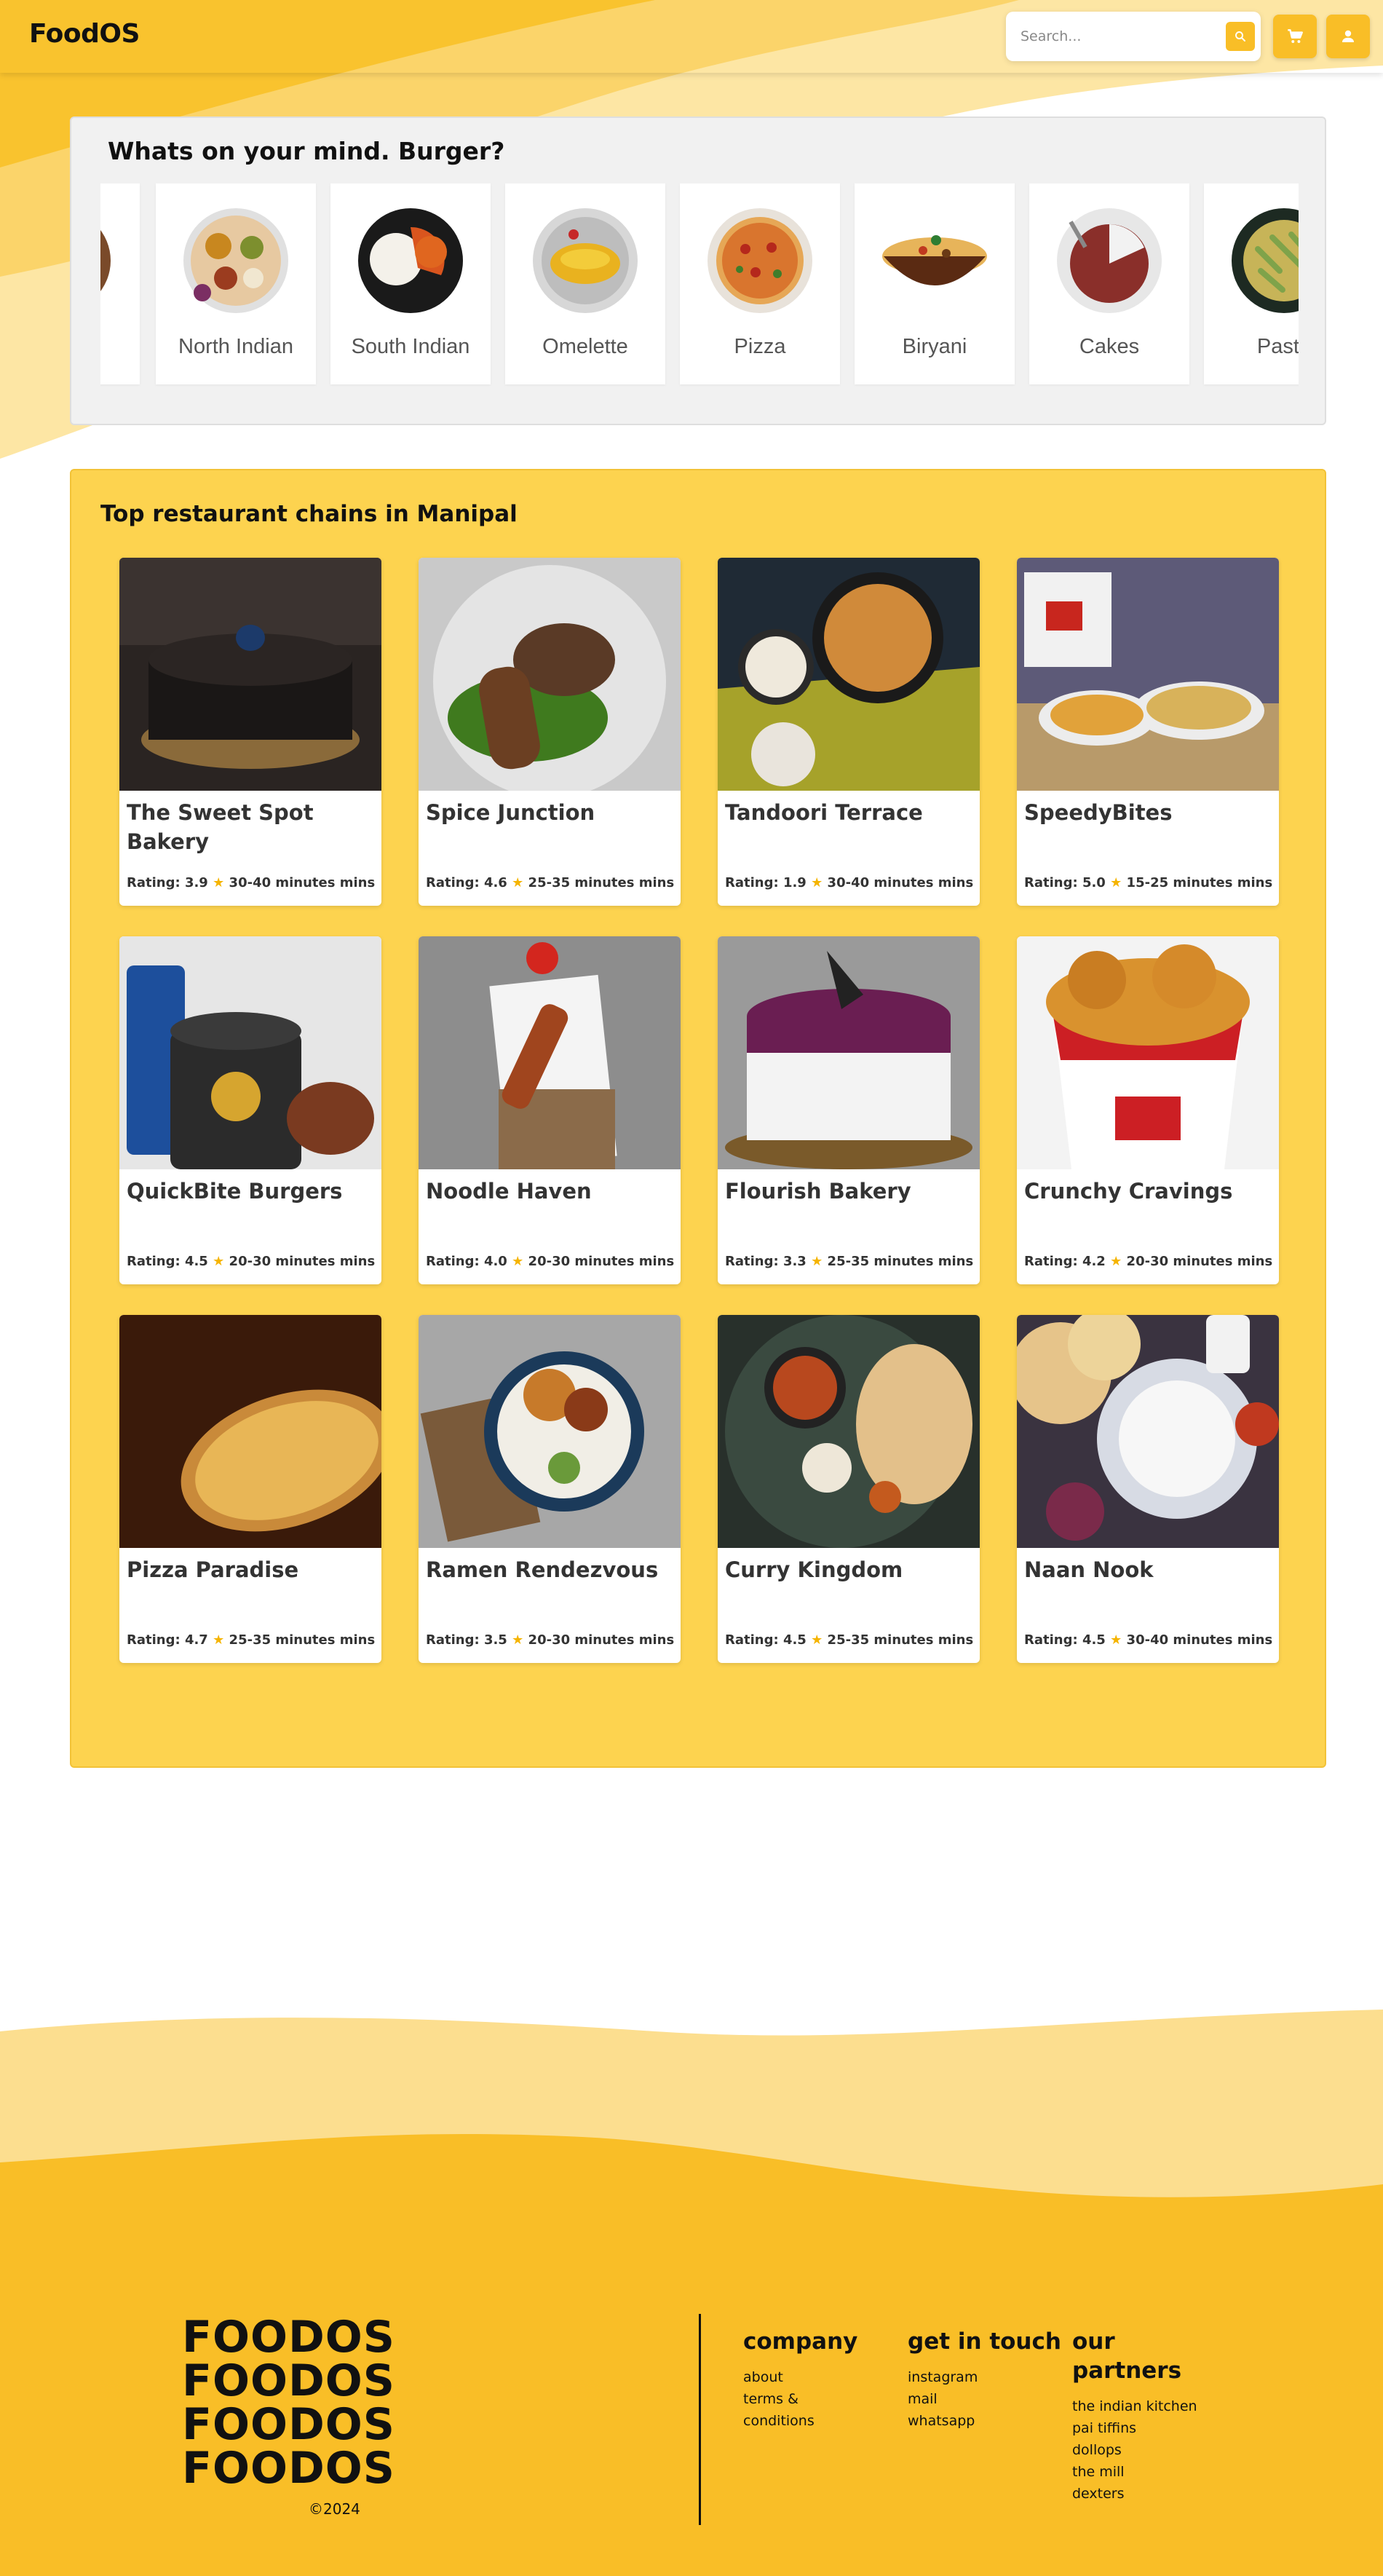  Describe the element at coordinates (334, 2509) in the screenshot. I see `copyright: ©2024` at that location.